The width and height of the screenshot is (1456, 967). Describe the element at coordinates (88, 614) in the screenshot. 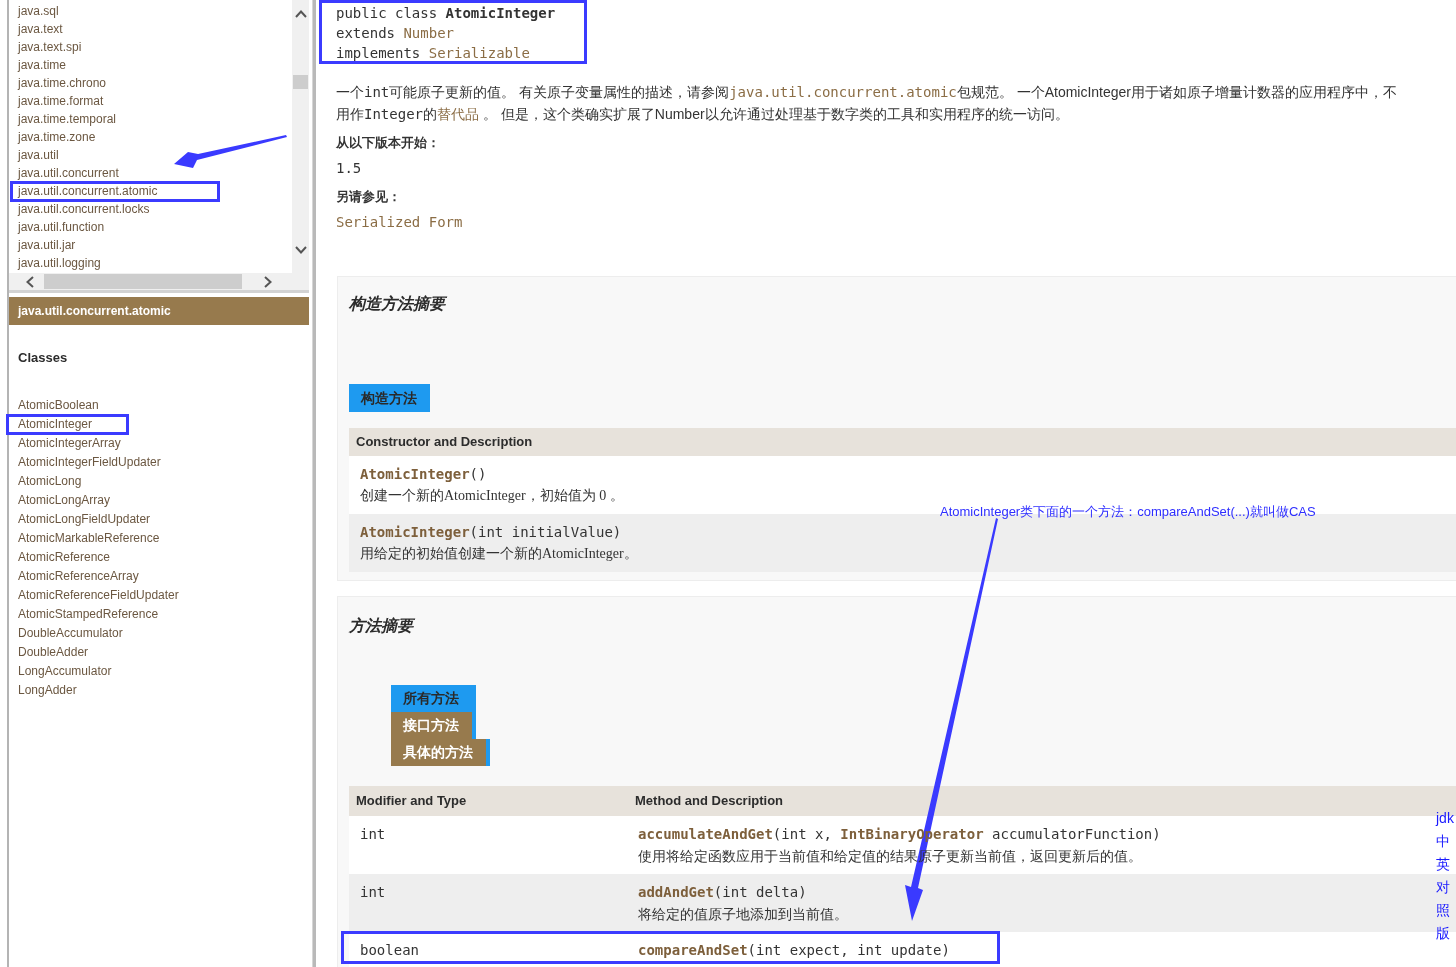

I see `class-link: AtomicStampedReference` at that location.